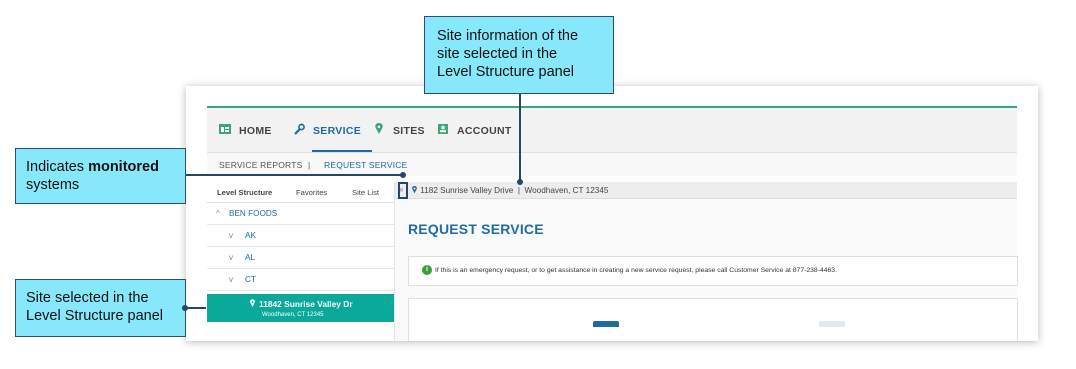 The image size is (1076, 369). What do you see at coordinates (606, 324) in the screenshot?
I see `form-tab-active` at bounding box center [606, 324].